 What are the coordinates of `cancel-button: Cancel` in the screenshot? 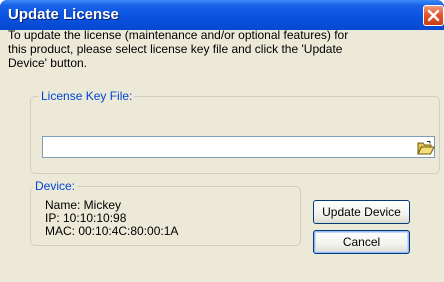 It's located at (361, 242).